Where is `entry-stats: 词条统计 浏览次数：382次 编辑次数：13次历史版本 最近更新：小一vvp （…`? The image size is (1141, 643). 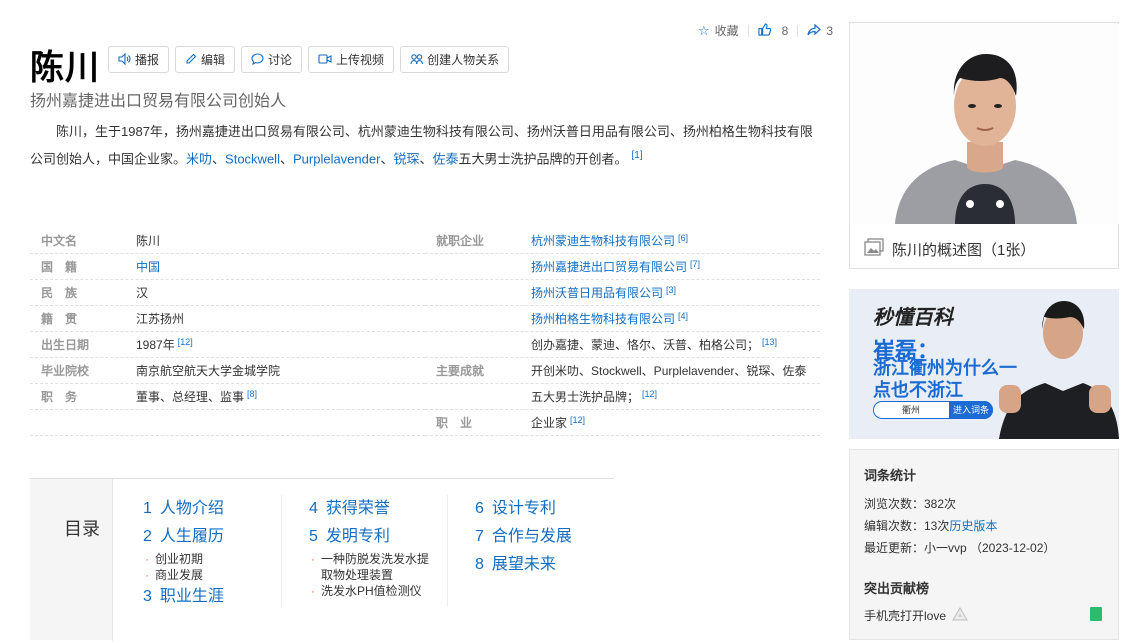
entry-stats: 词条统计 浏览次数：382次 编辑次数：13次历史版本 最近更新：小一vvp （… is located at coordinates (984, 544).